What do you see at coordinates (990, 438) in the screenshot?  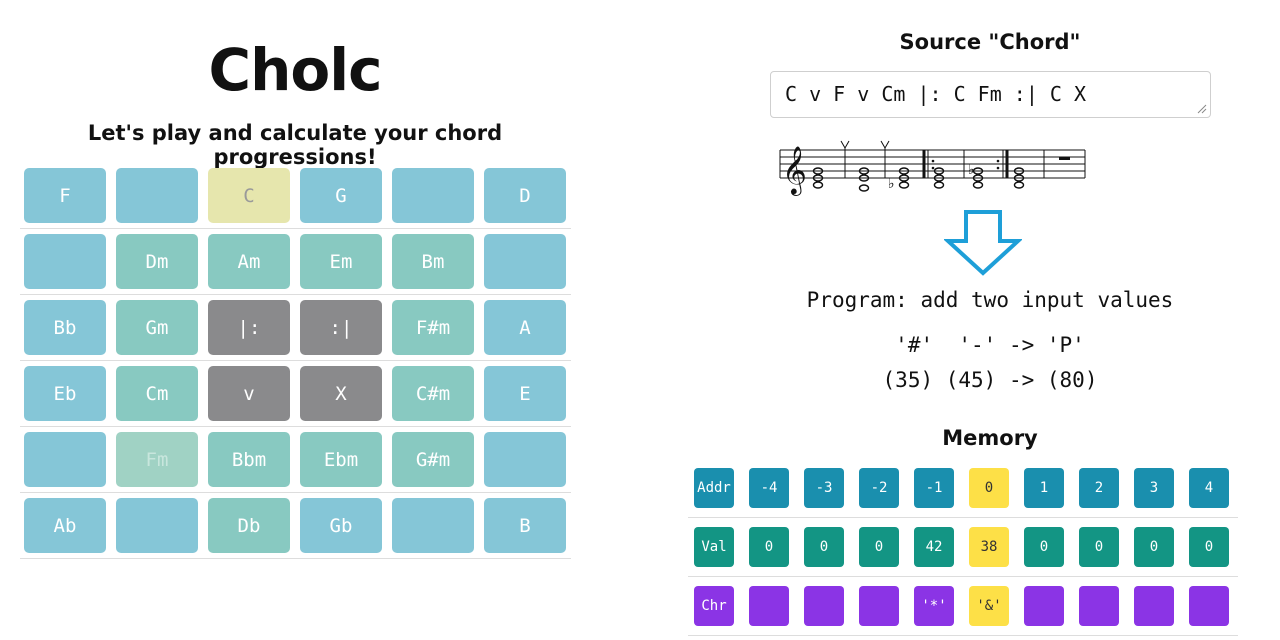 I see `memory-heading: Memory` at bounding box center [990, 438].